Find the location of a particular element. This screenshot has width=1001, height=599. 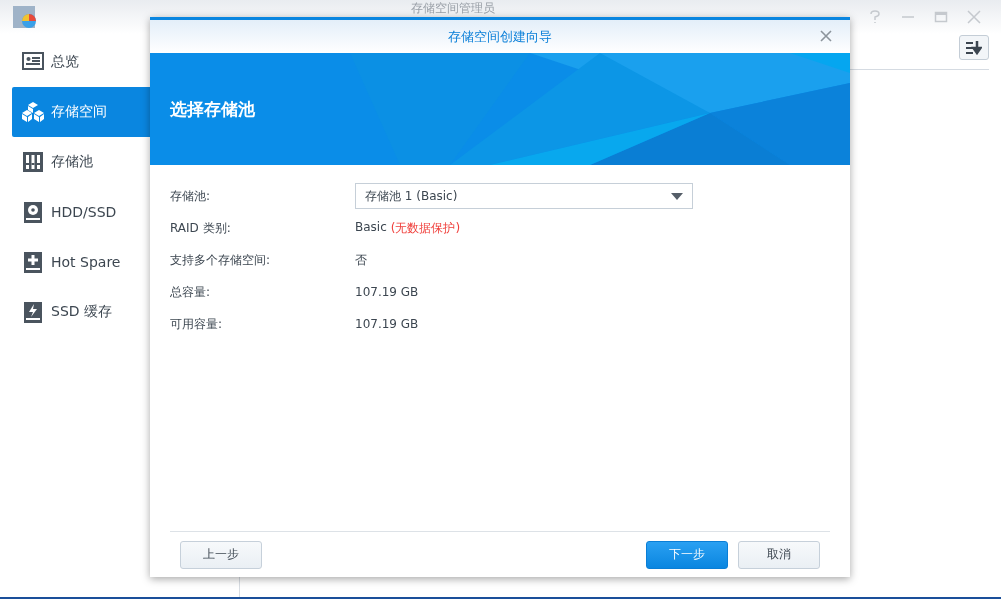

lightning-drive-icon is located at coordinates (33, 312).